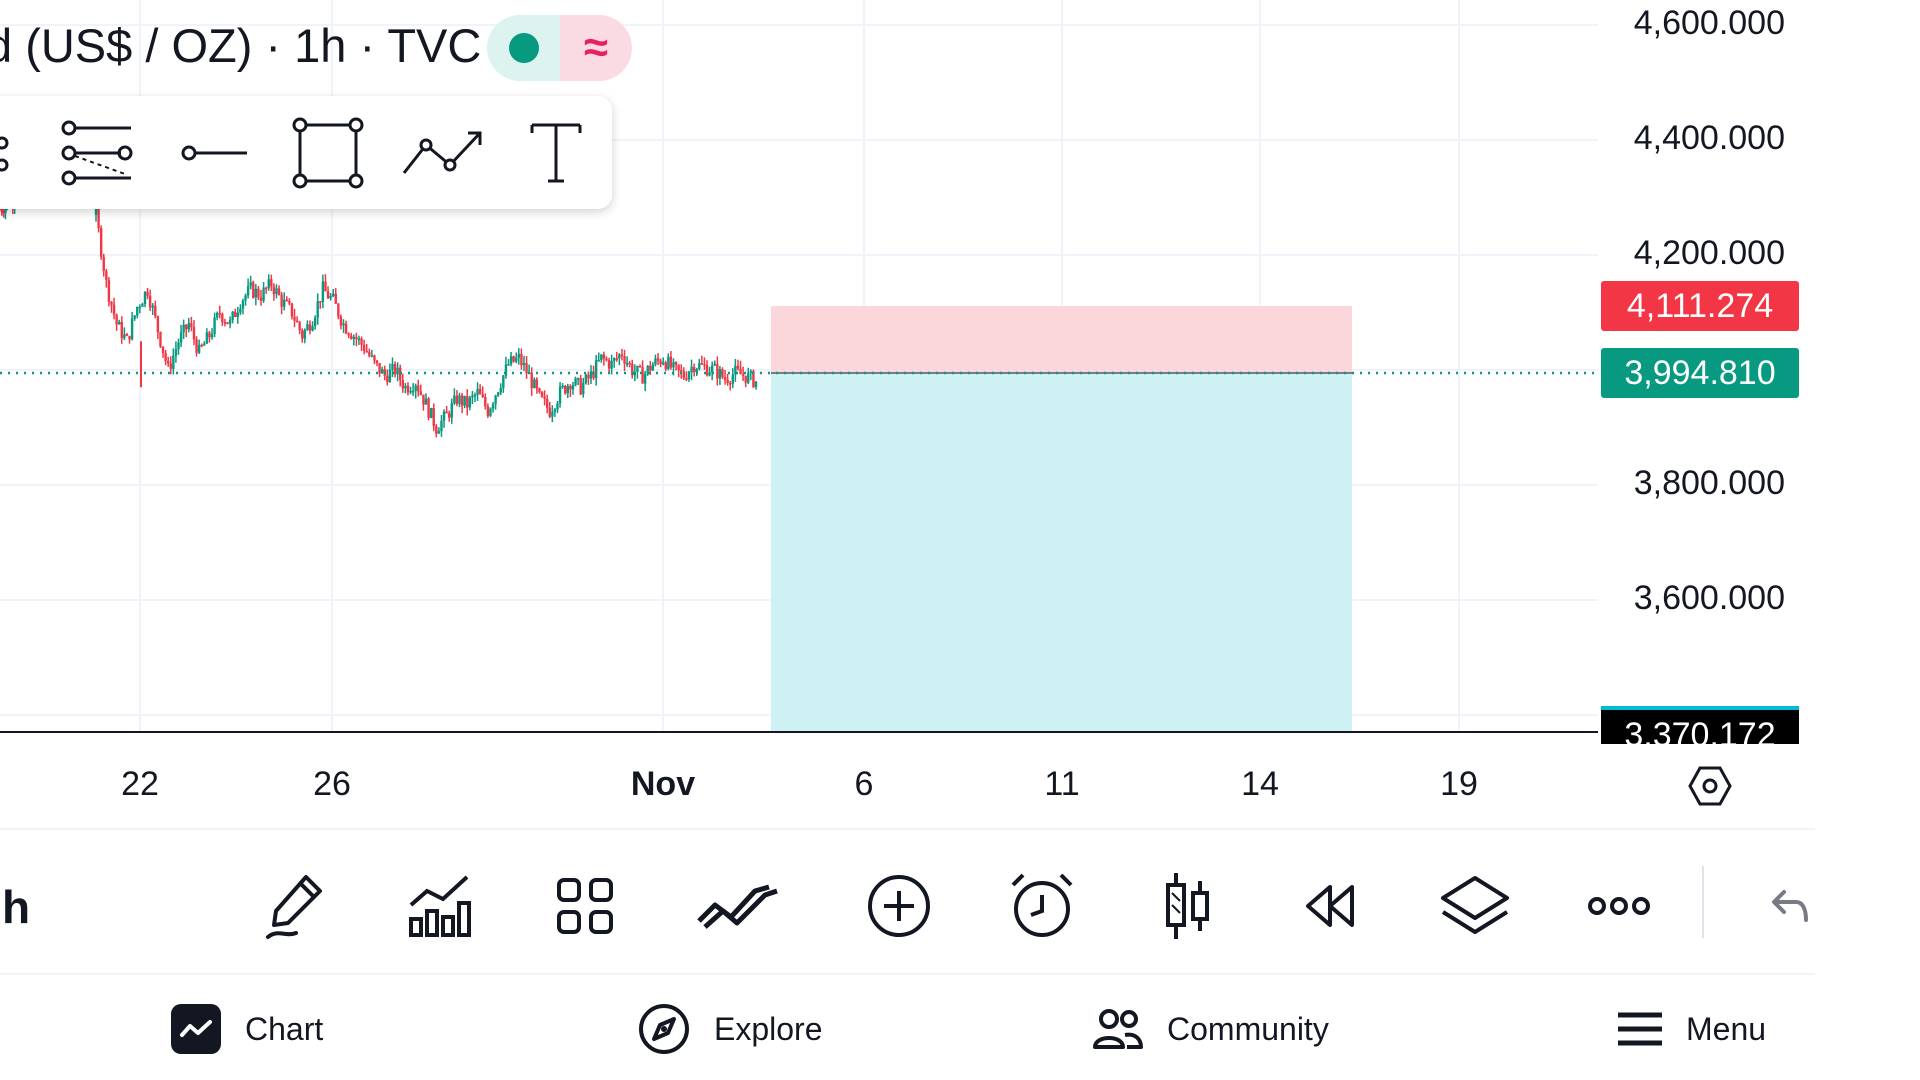 Image resolution: width=1920 pixels, height=1080 pixels. Describe the element at coordinates (17, 153) in the screenshot. I see `fib-tool-icon` at that location.